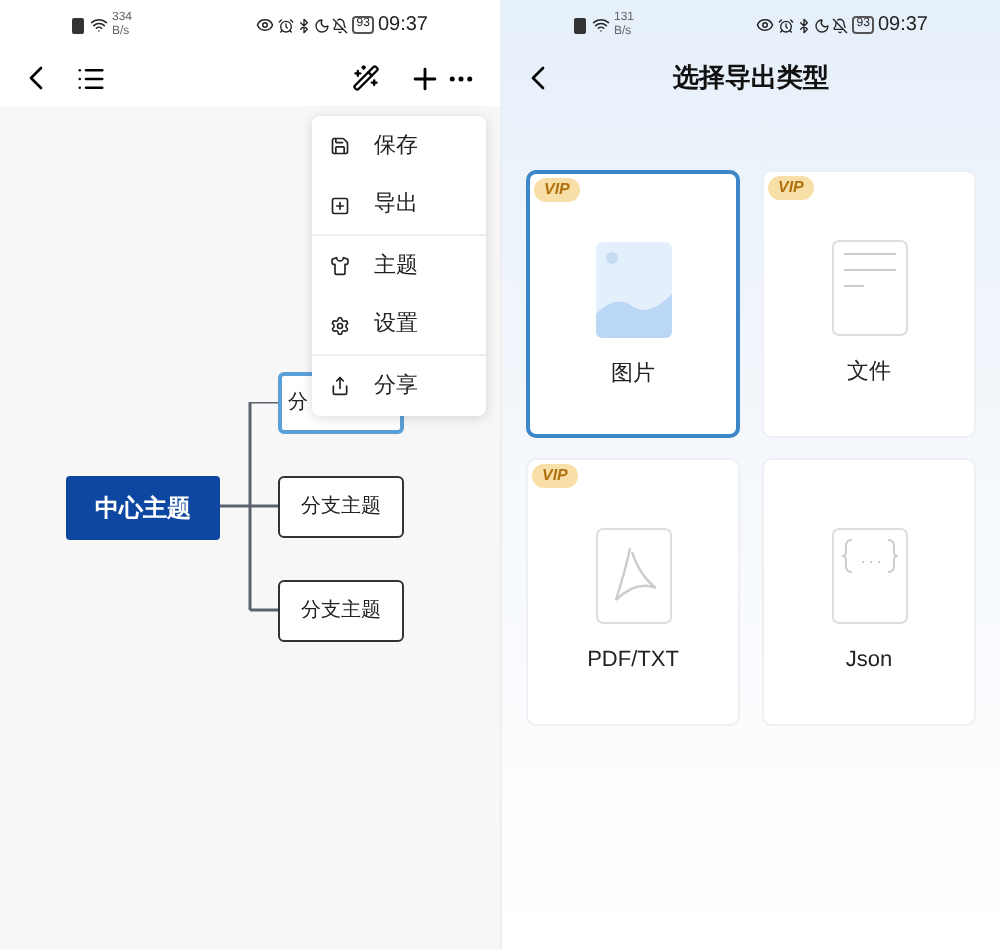  Describe the element at coordinates (633, 661) in the screenshot. I see `option-label: PDF/TXT` at that location.